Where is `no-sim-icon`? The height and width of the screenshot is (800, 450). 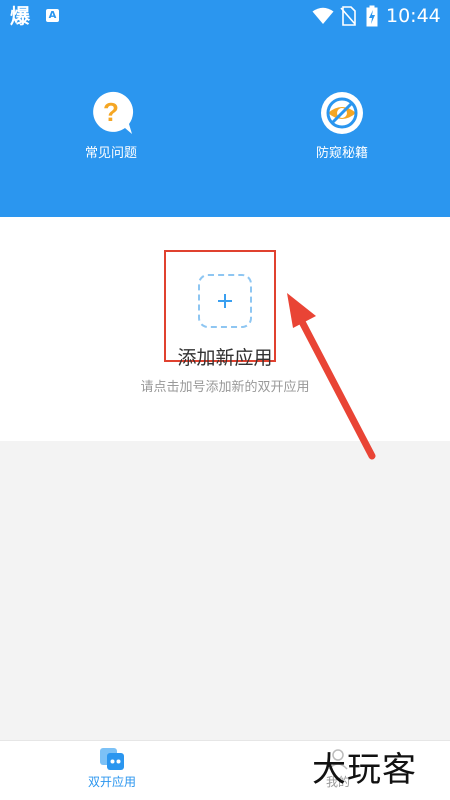
no-sim-icon is located at coordinates (348, 16).